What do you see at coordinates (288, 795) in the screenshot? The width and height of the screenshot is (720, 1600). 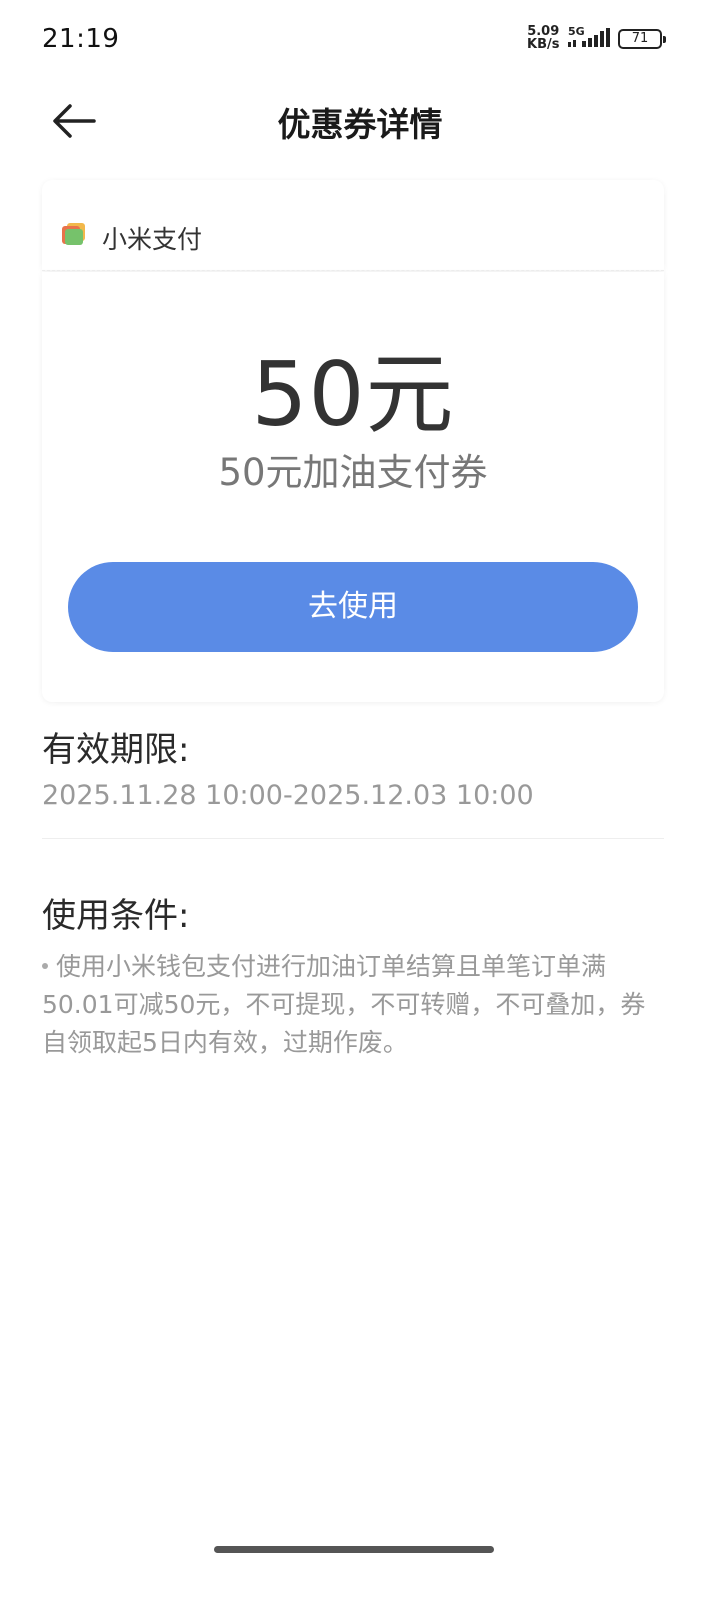 I see `validity-period: 2025.11.28 10:00-2025.12.03 10:00` at bounding box center [288, 795].